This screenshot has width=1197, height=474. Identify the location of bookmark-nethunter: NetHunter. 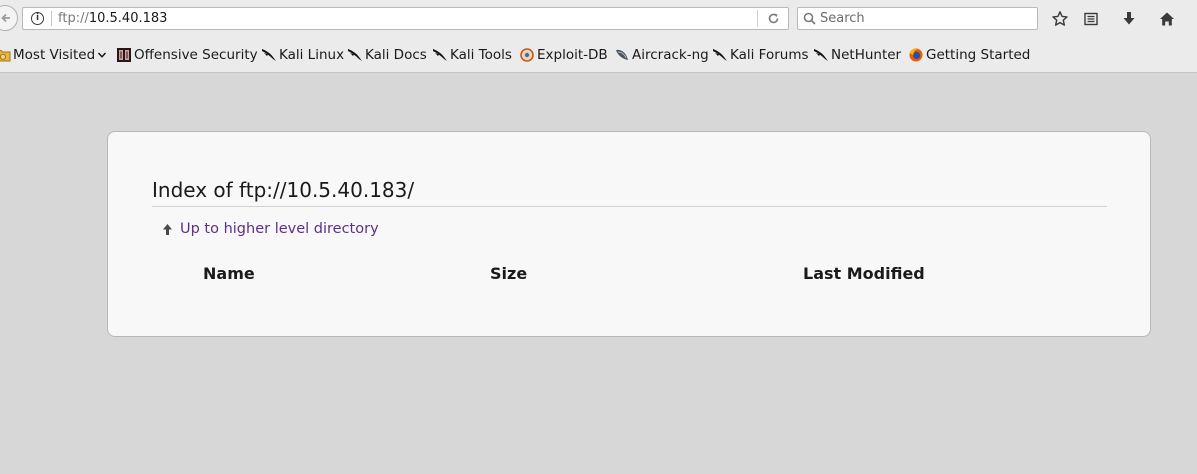
(857, 55).